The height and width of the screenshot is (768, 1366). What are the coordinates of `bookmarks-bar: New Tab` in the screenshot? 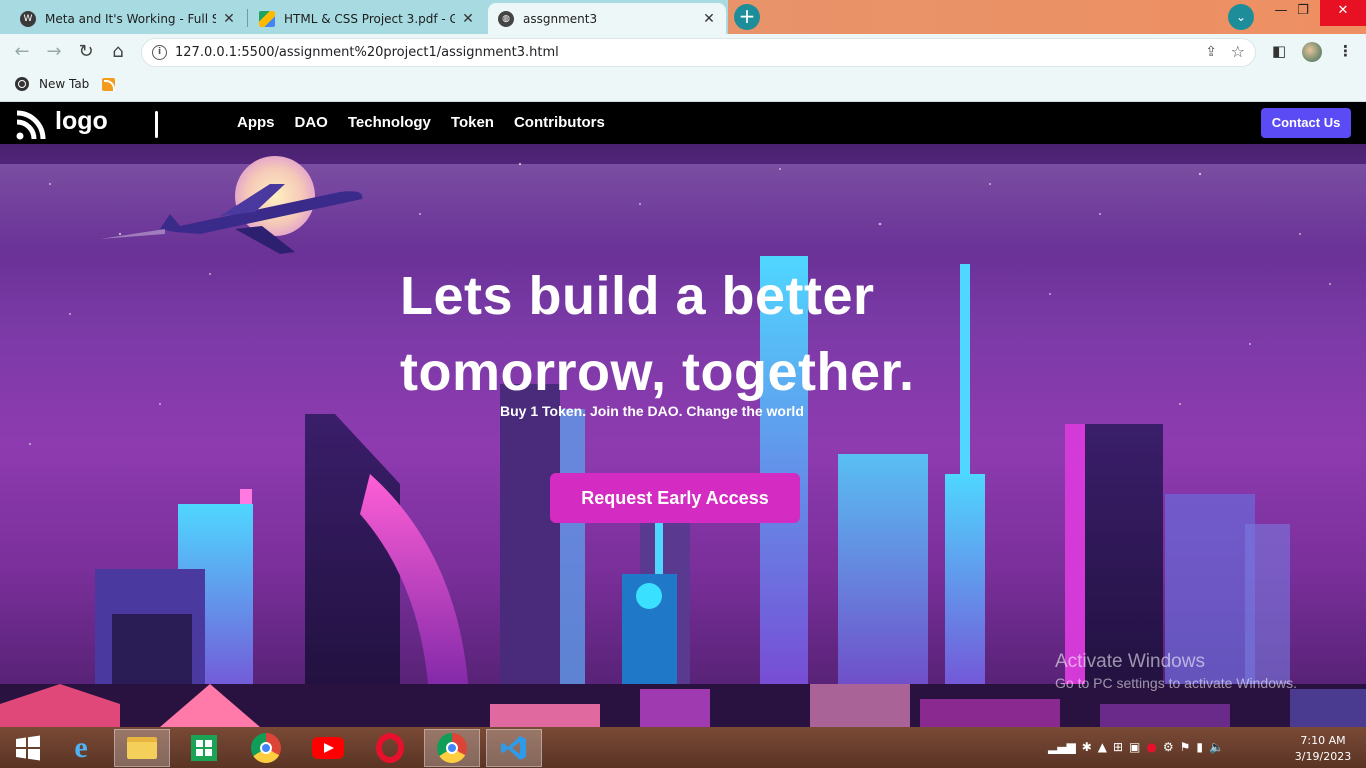 It's located at (683, 86).